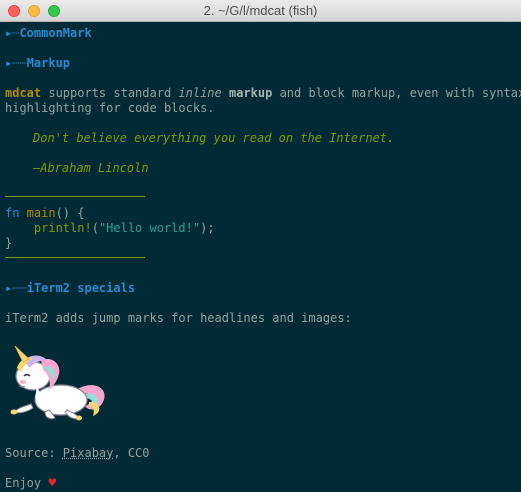 The height and width of the screenshot is (492, 521). Describe the element at coordinates (57, 383) in the screenshot. I see `unicorn-image` at that location.